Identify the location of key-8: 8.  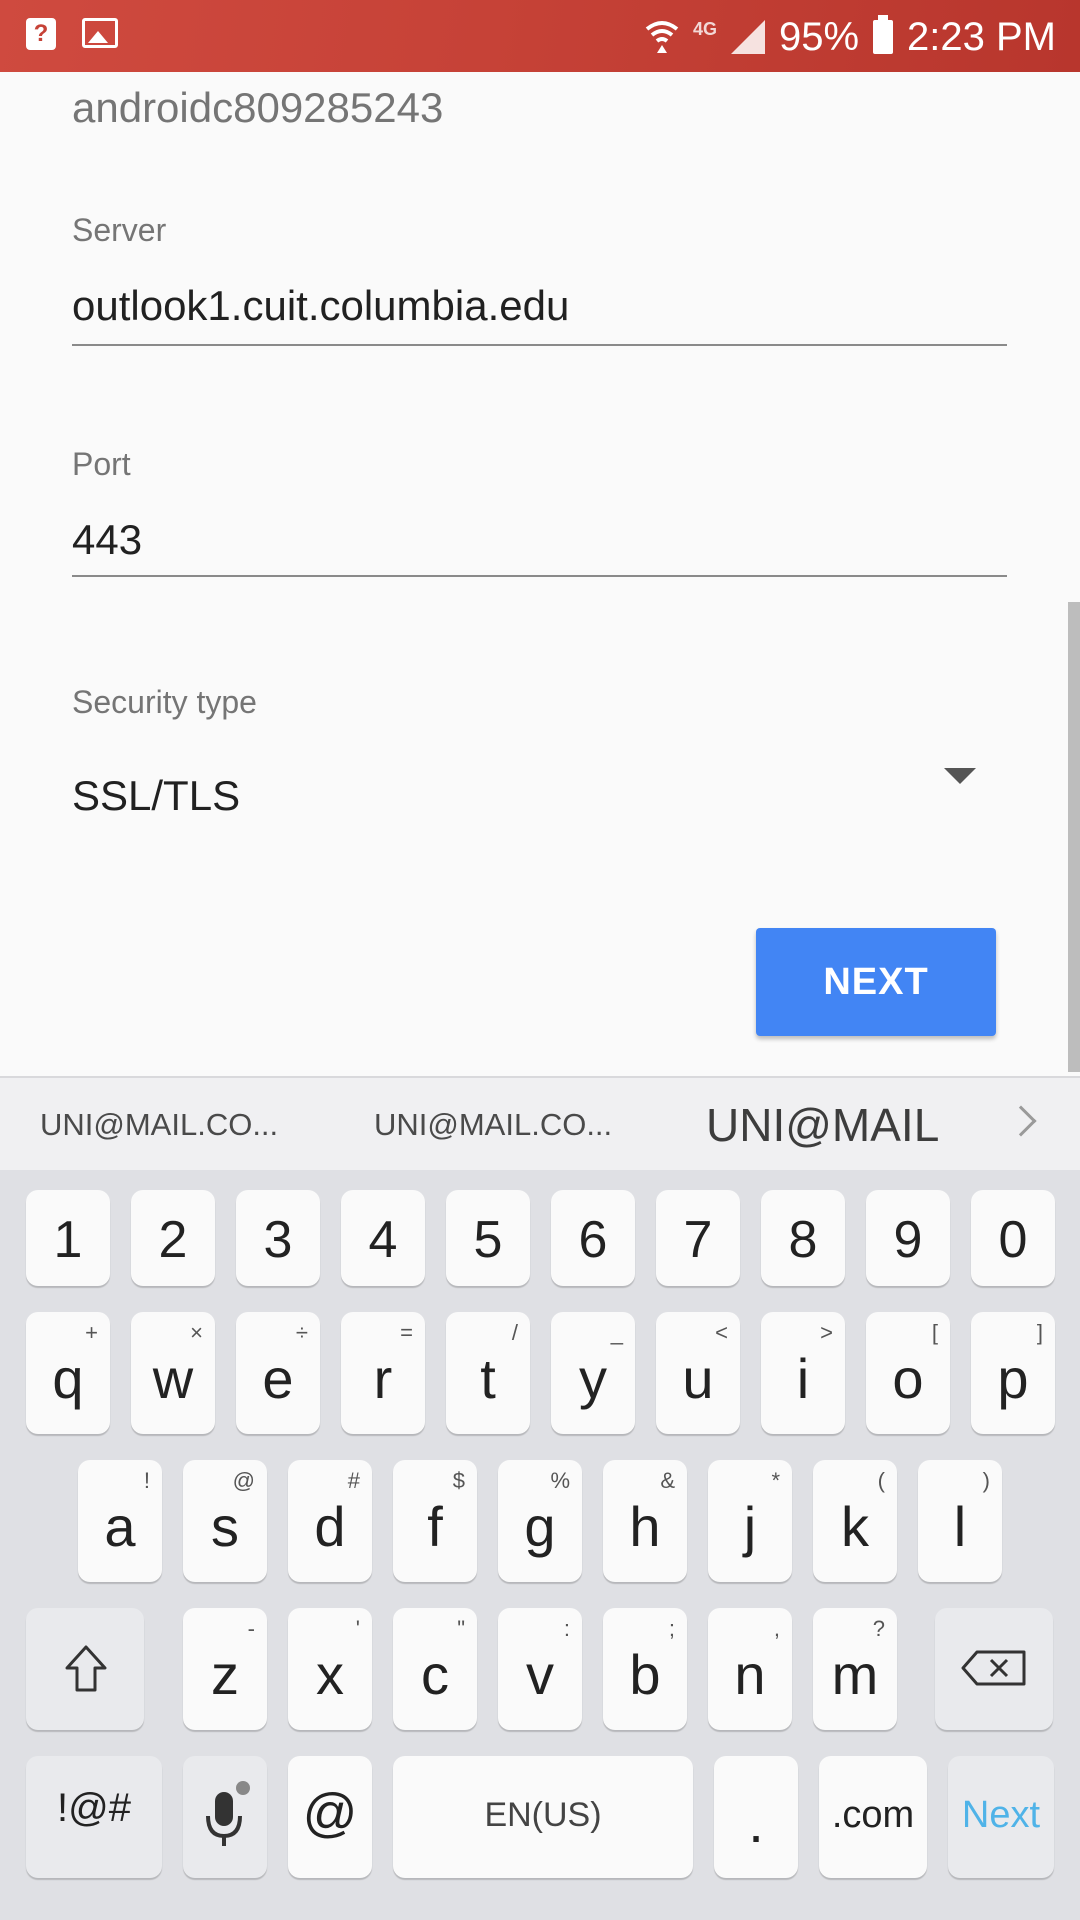
(803, 1238).